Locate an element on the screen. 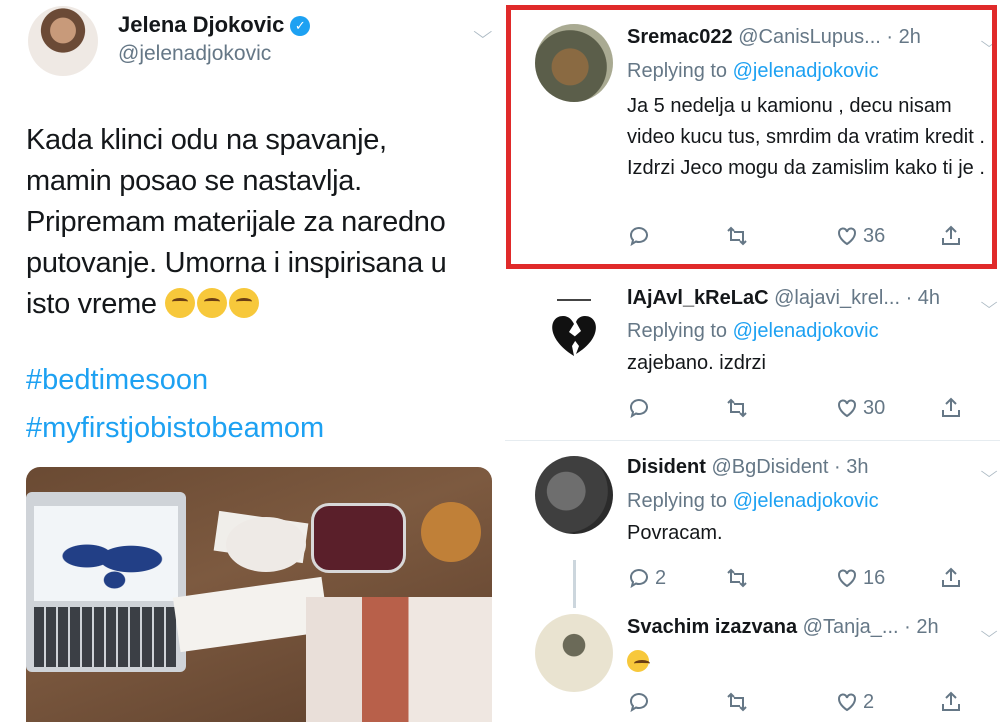 This screenshot has width=1000, height=722. like-count: 16 is located at coordinates (874, 577).